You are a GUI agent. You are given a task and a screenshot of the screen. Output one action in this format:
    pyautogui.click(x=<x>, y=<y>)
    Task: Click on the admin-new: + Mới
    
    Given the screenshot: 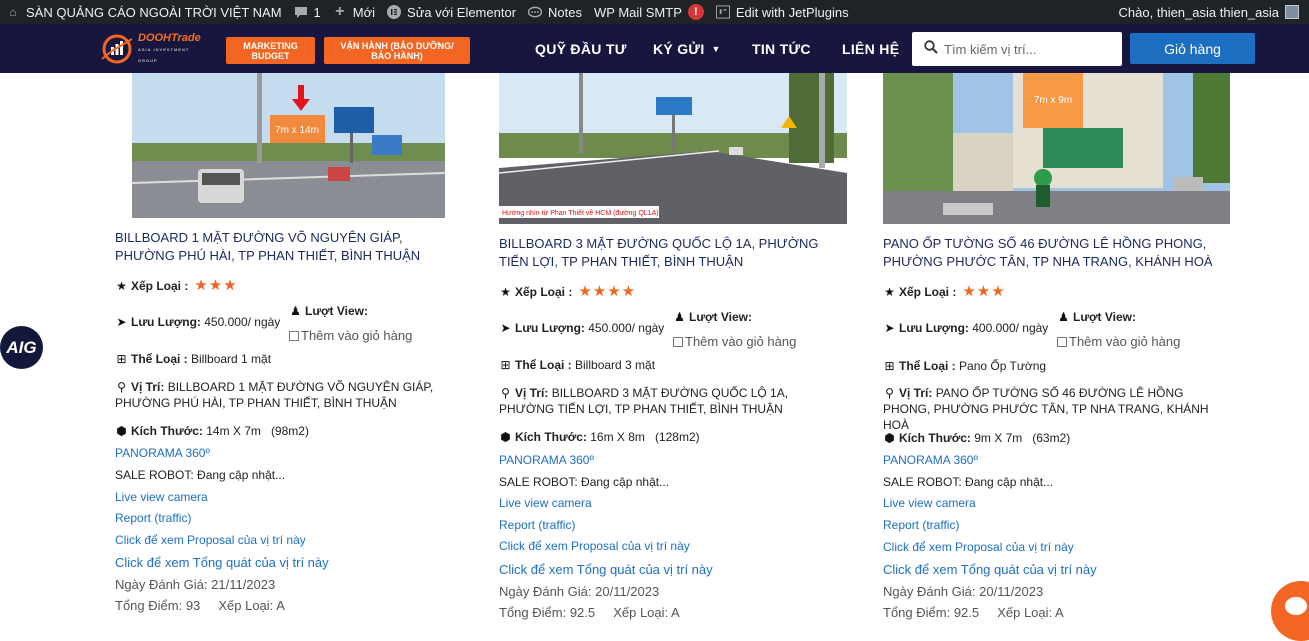 What is the action you would take?
    pyautogui.click(x=354, y=12)
    